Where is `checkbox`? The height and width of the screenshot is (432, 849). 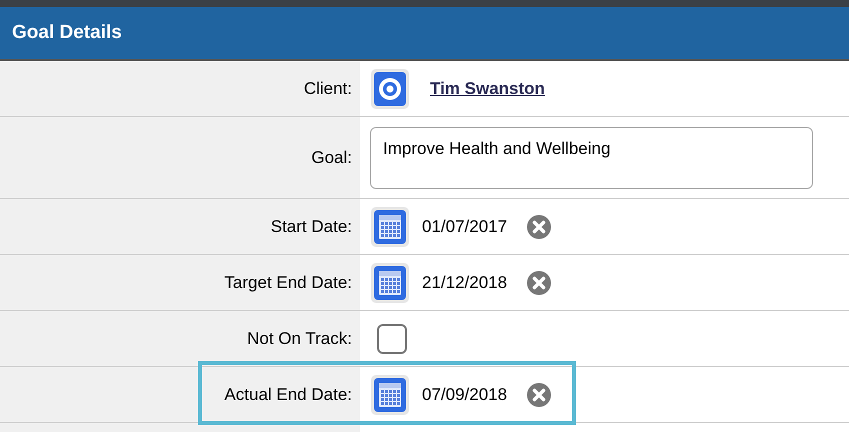 checkbox is located at coordinates (392, 339).